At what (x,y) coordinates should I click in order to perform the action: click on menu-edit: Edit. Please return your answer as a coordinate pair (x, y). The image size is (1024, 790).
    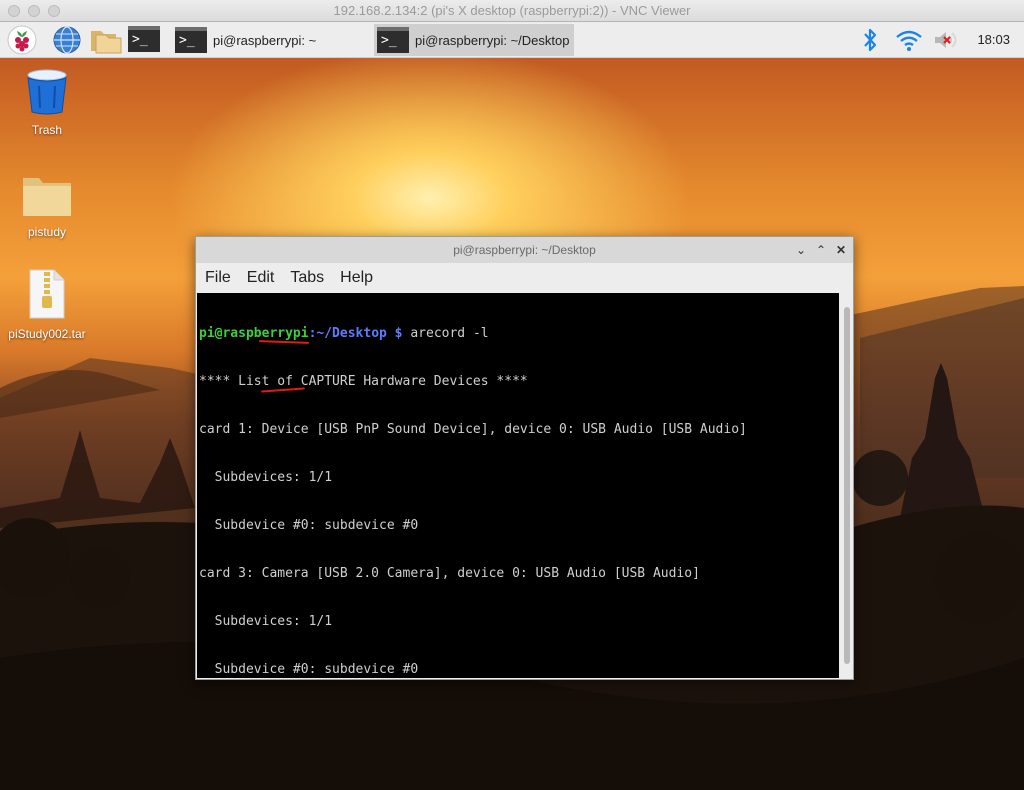
    Looking at the image, I should click on (261, 278).